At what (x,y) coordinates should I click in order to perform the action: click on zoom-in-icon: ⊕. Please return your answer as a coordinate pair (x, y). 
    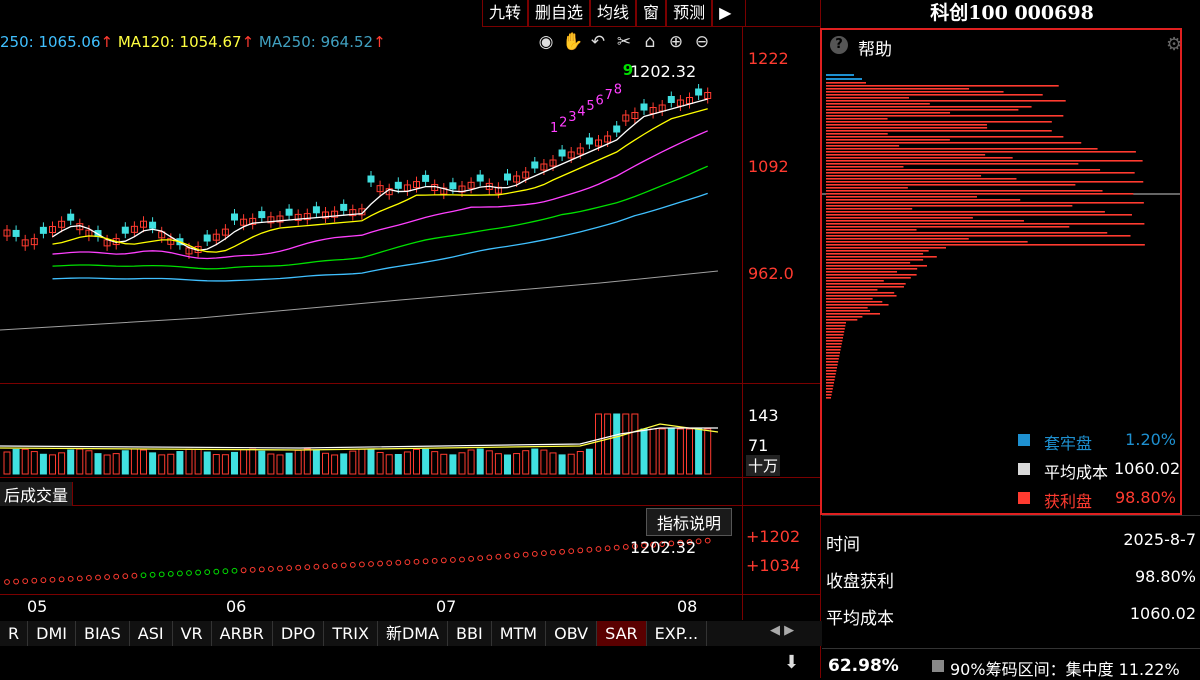
    Looking at the image, I should click on (676, 42).